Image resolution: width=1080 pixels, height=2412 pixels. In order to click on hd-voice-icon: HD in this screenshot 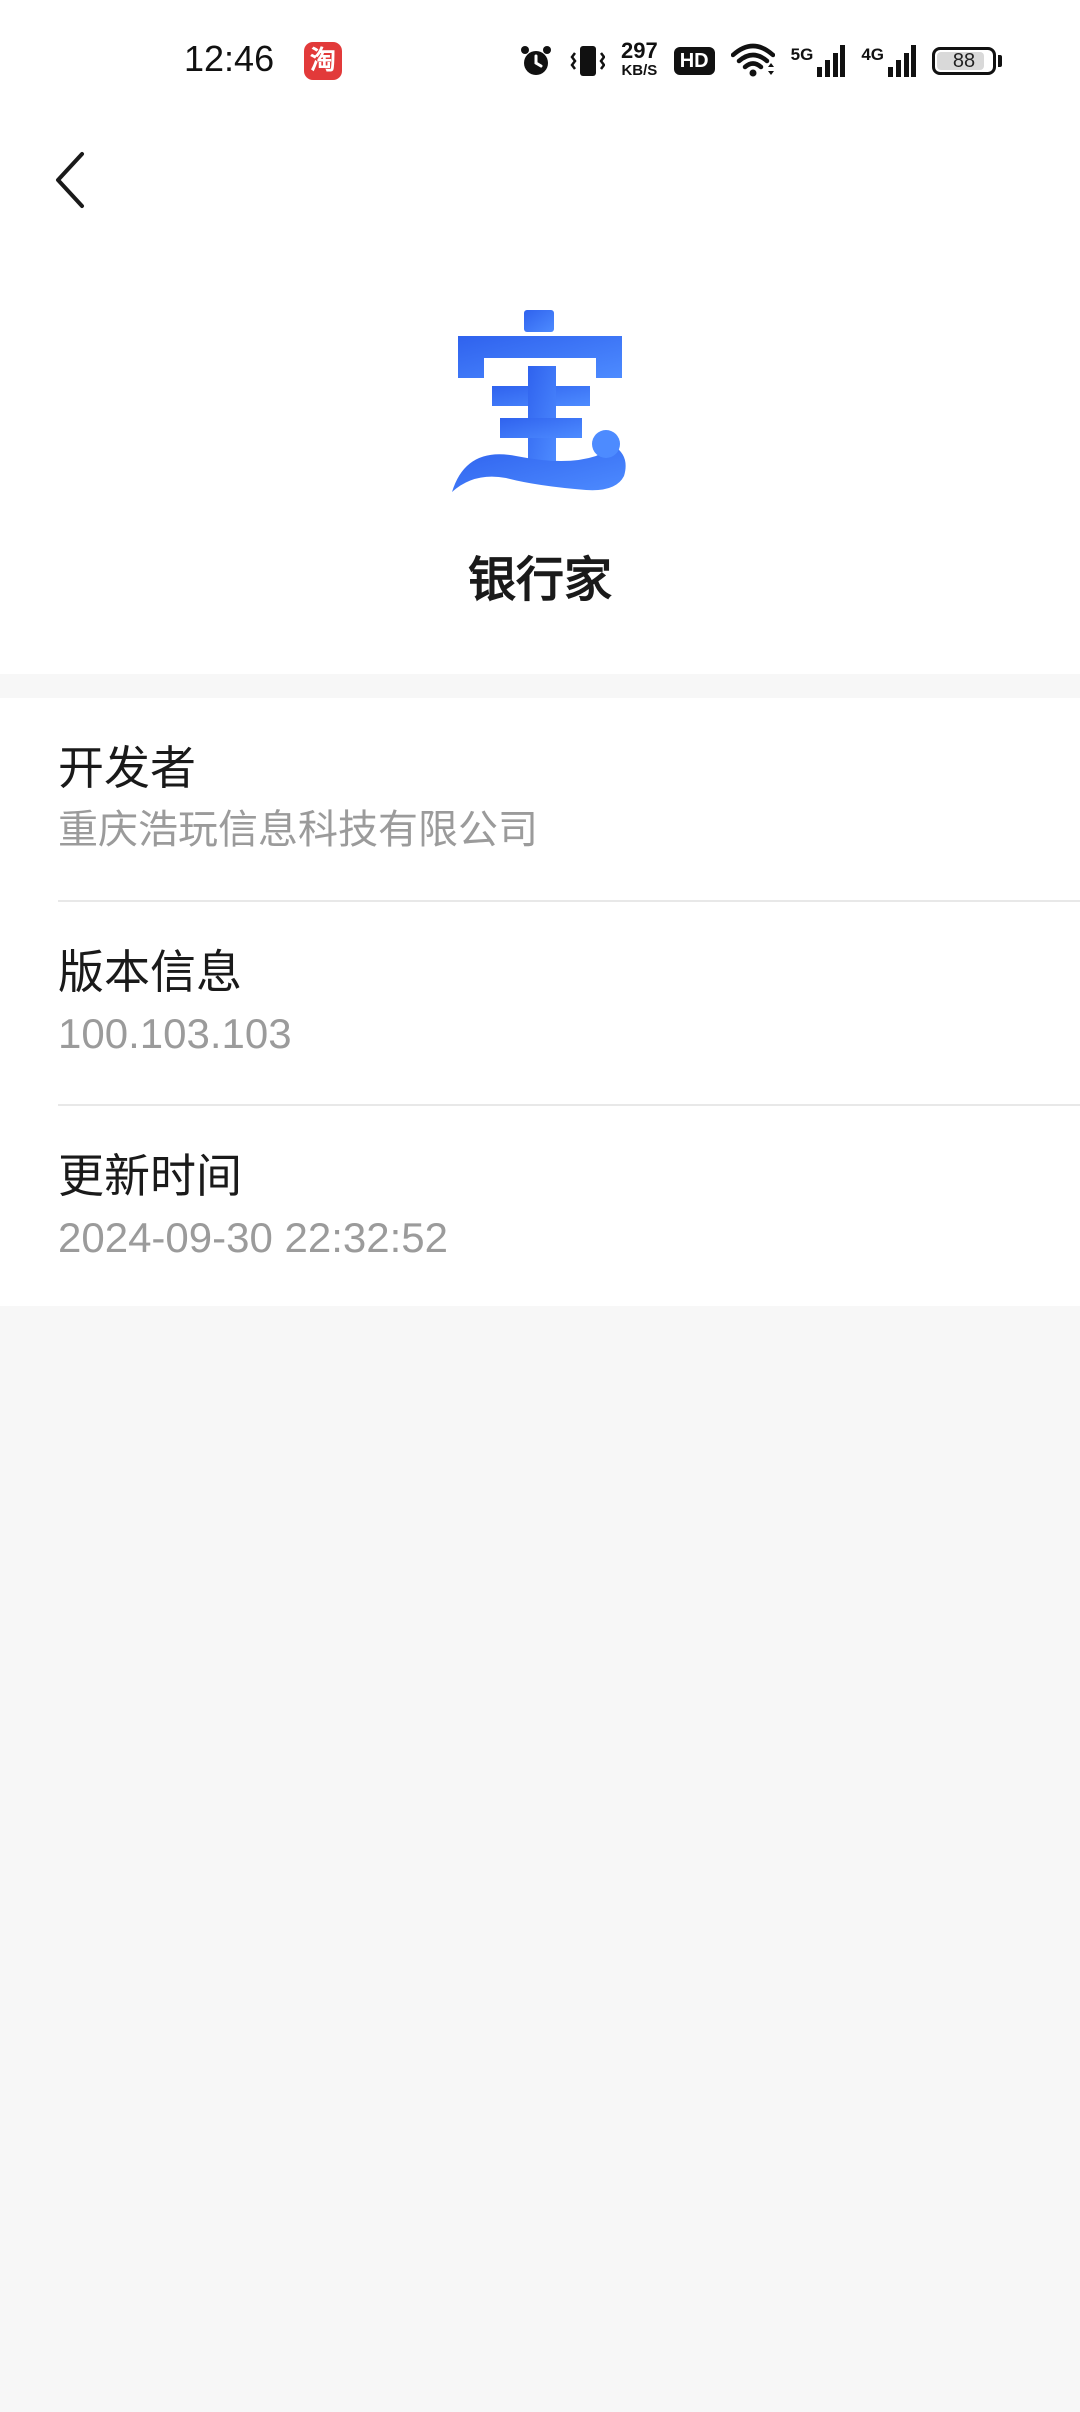, I will do `click(694, 61)`.